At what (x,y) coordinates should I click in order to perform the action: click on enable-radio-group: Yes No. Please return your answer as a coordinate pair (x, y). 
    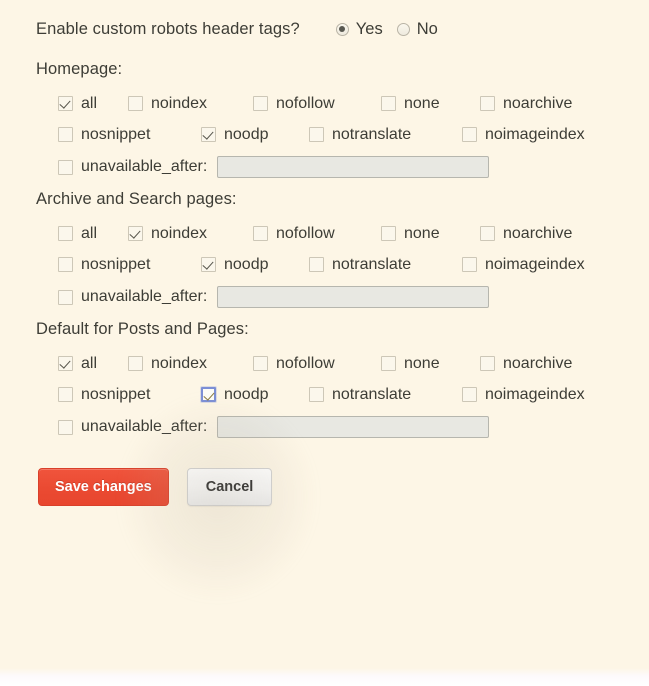
    Looking at the image, I should click on (393, 29).